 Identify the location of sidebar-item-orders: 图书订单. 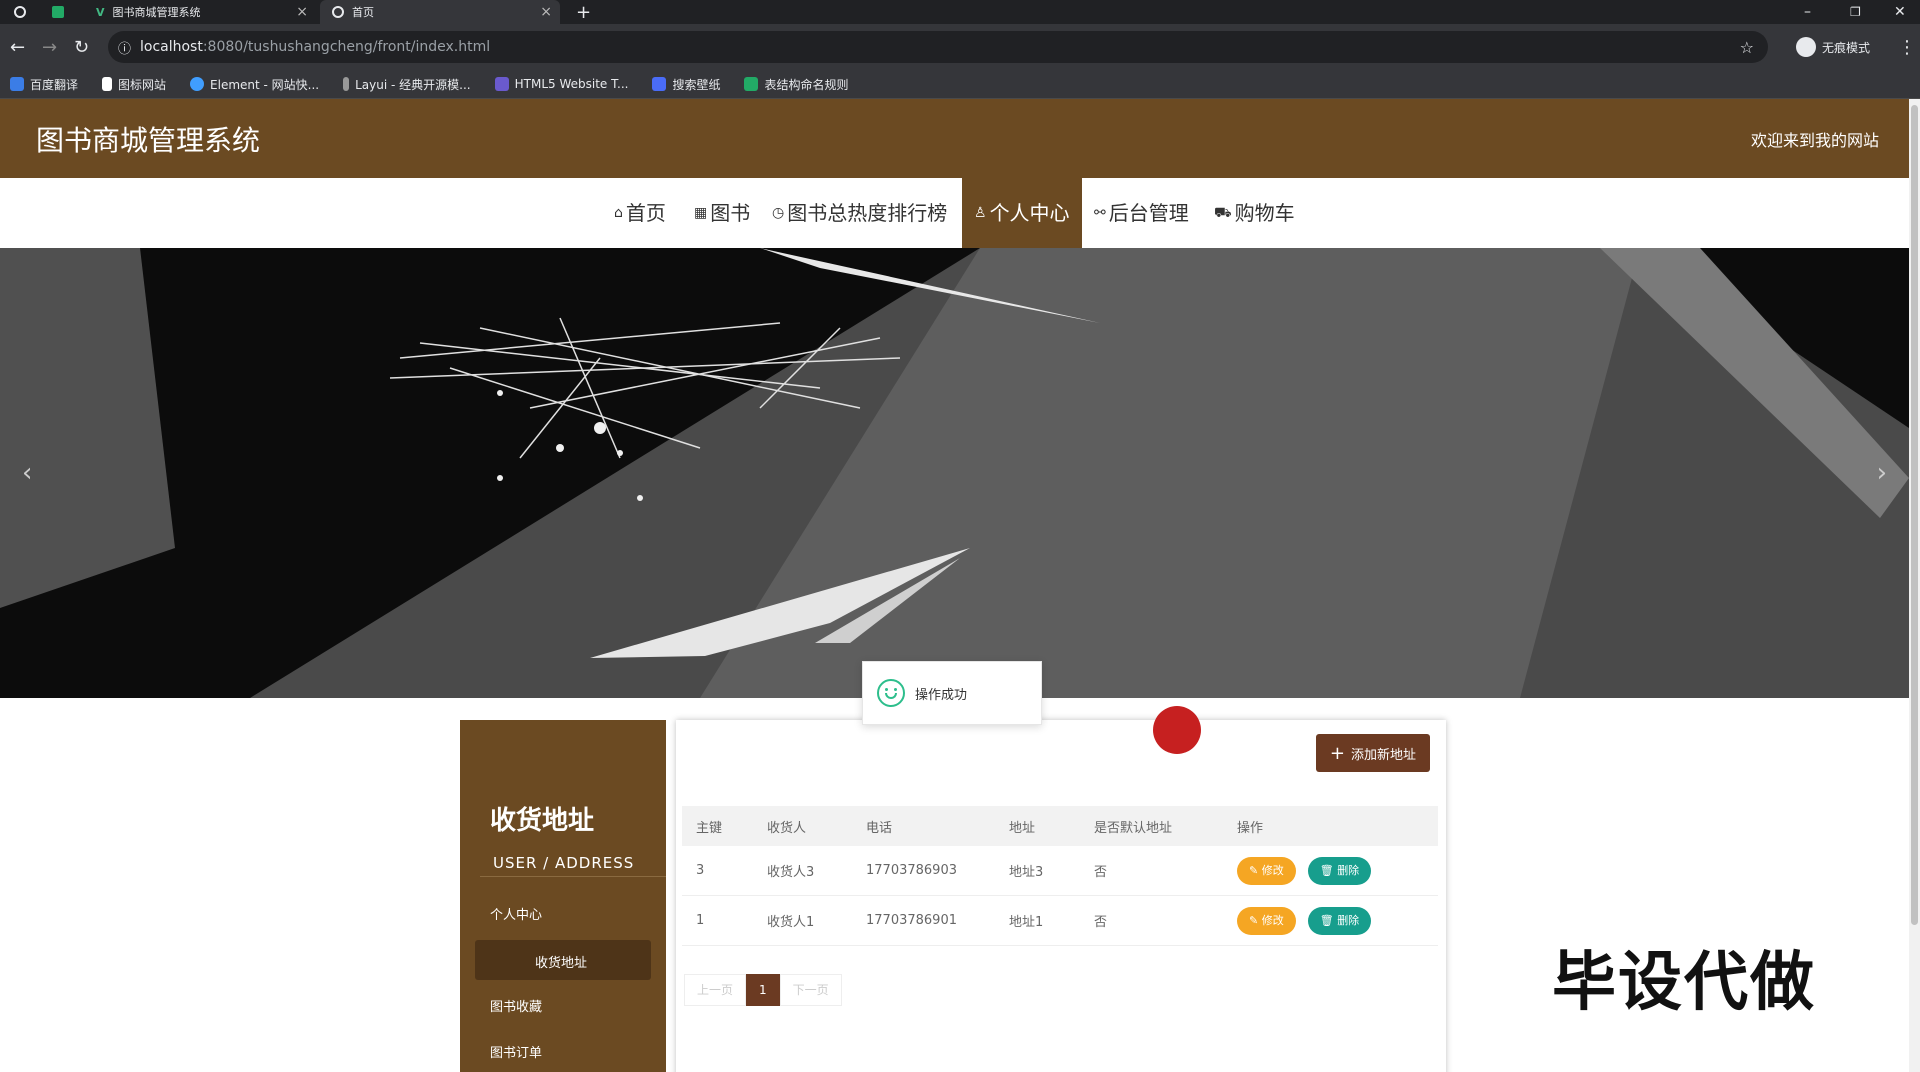
(516, 1051).